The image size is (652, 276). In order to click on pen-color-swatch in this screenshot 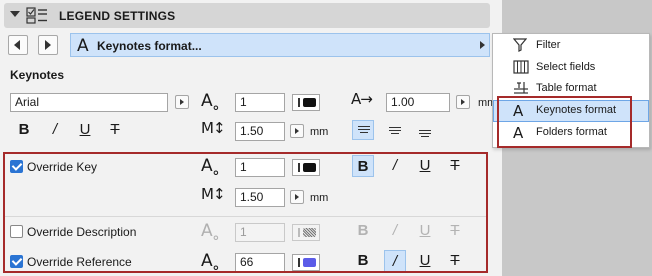, I will do `click(306, 102)`.